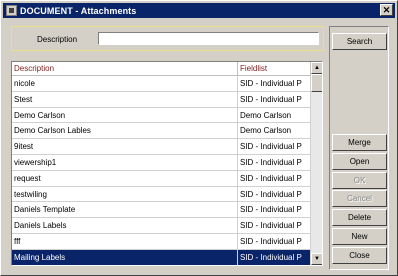 This screenshot has width=398, height=276. I want to click on table-row: Mailing Labels SID - Individual P, so click(161, 257).